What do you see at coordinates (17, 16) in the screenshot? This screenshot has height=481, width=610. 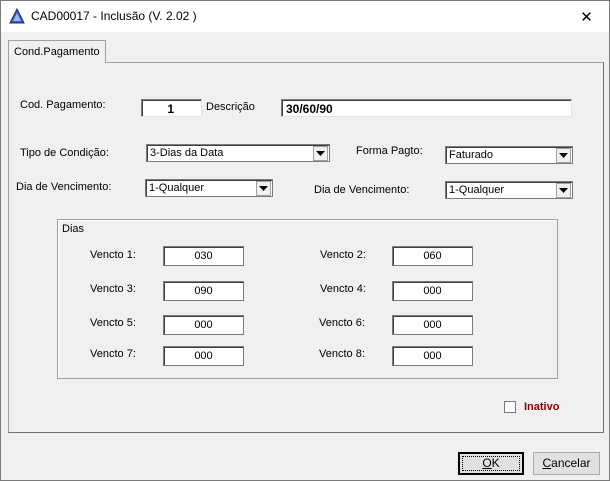 I see `app-icon` at bounding box center [17, 16].